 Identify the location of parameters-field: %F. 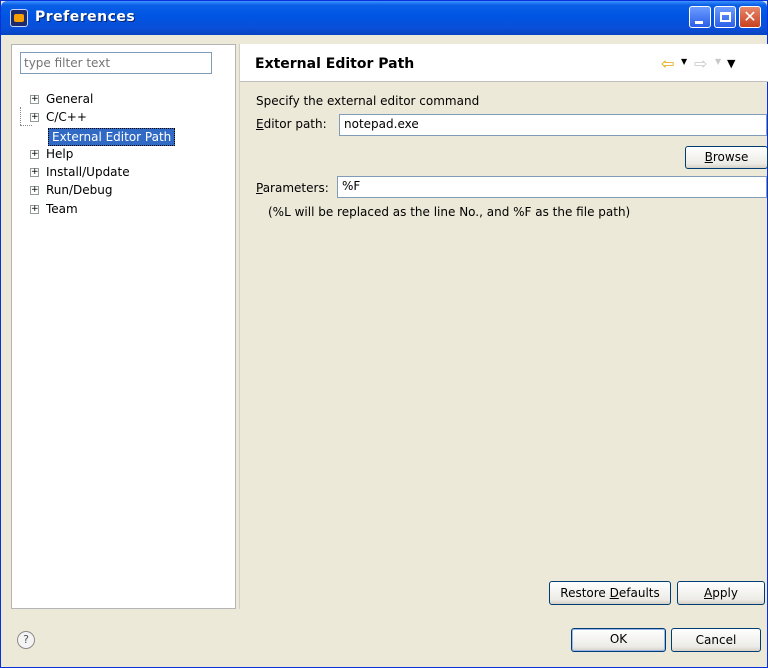
(552, 187).